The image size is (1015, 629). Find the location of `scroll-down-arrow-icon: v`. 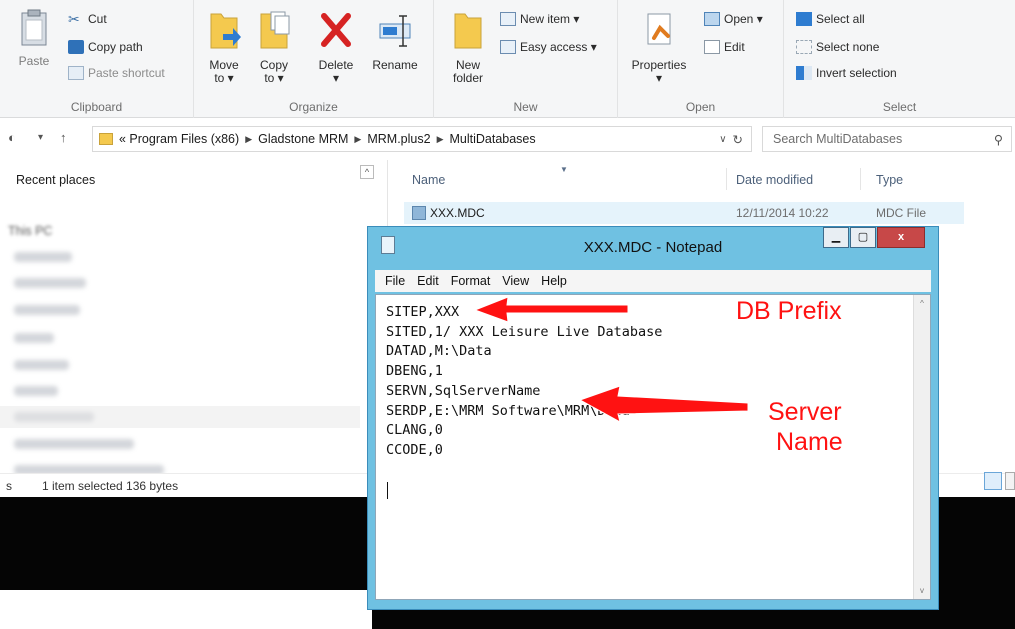

scroll-down-arrow-icon: v is located at coordinates (922, 590).